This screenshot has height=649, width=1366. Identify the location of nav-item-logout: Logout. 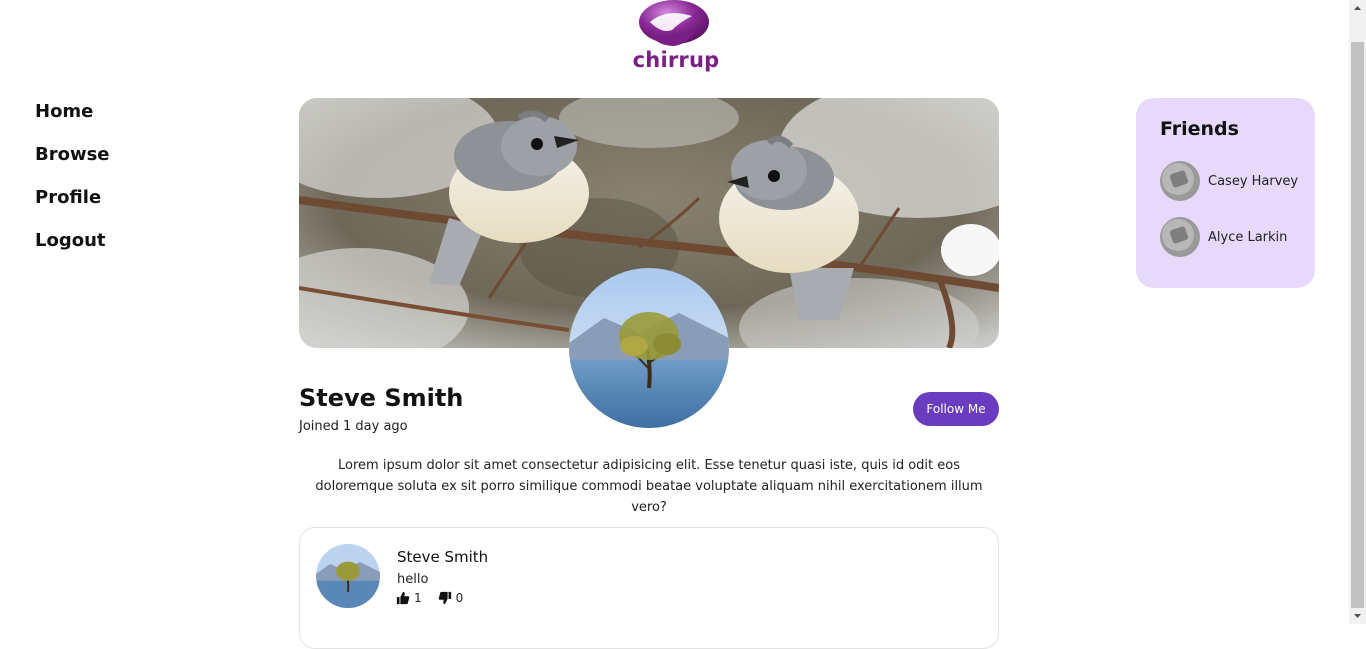
(72, 250).